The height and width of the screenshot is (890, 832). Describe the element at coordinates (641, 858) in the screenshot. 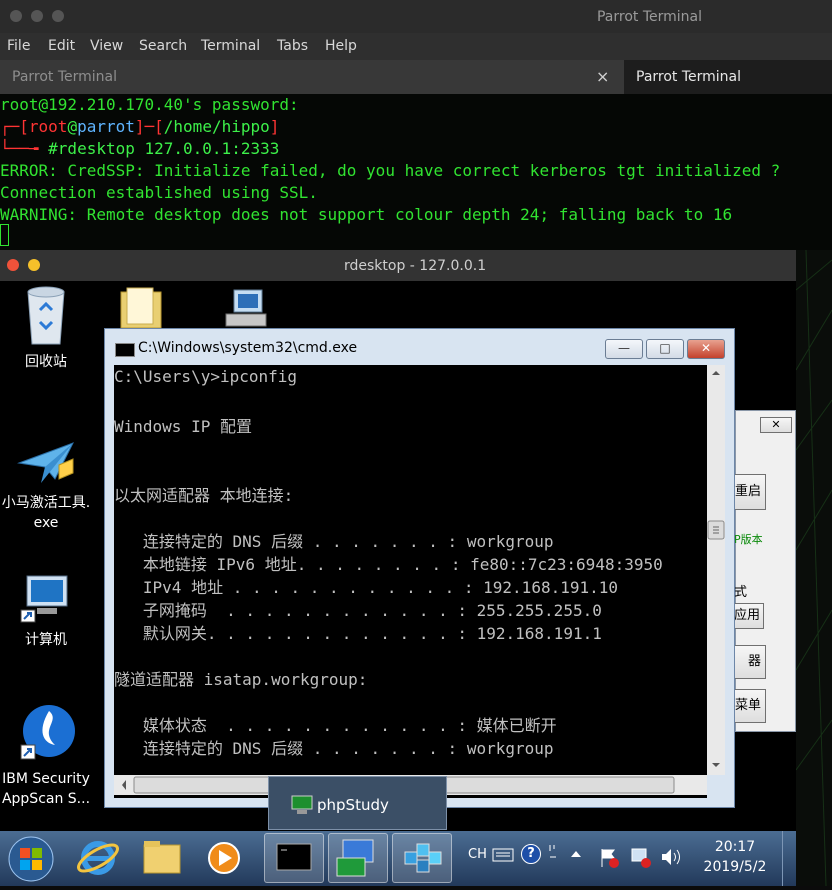

I see `network-disconnected-icon` at that location.